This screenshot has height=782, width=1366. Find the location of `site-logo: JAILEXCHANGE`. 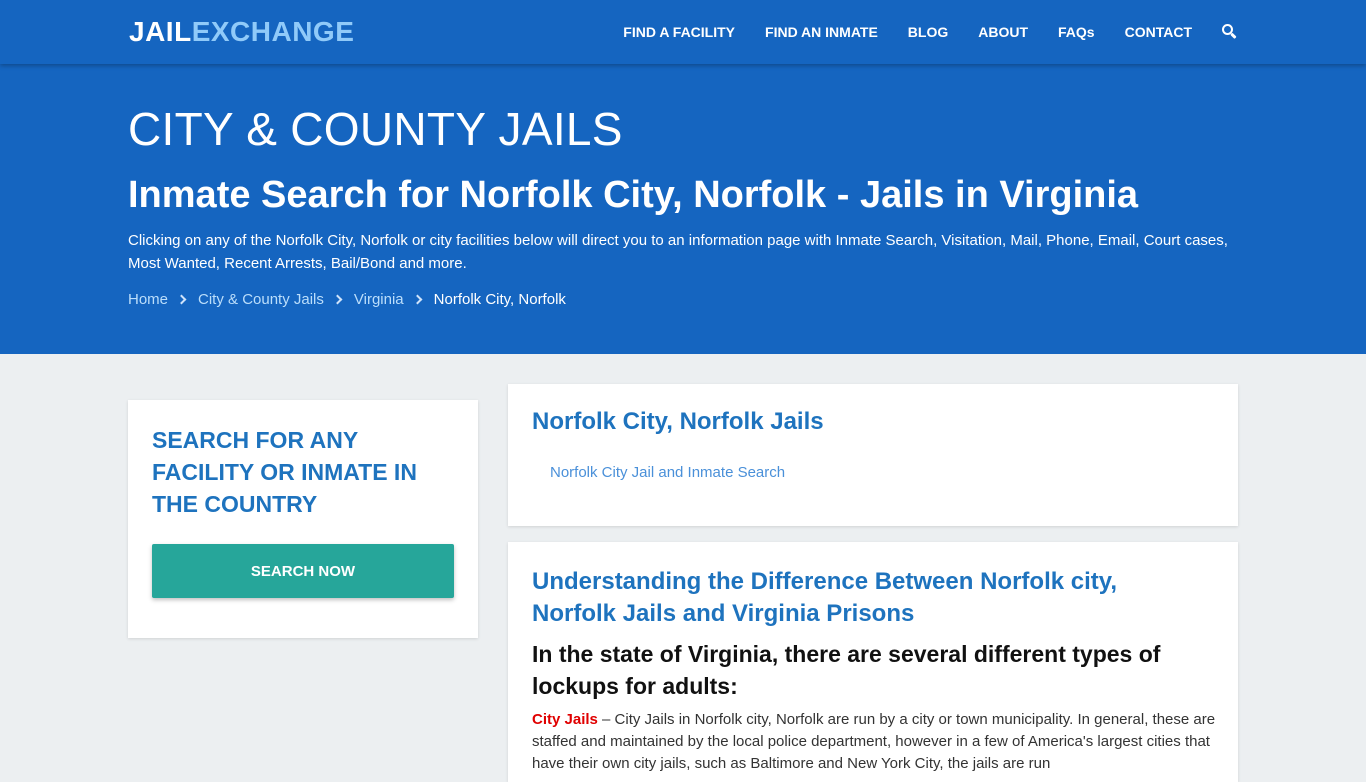

site-logo: JAILEXCHANGE is located at coordinates (241, 32).